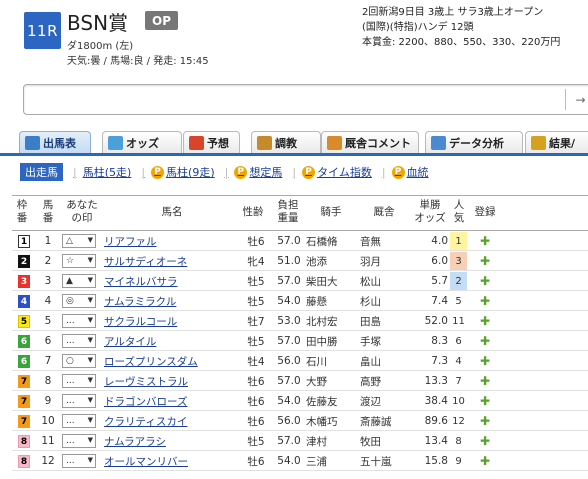 The height and width of the screenshot is (479, 588). What do you see at coordinates (102, 172) in the screenshot?
I see `subnav-link: | 馬柱(5走)` at bounding box center [102, 172].